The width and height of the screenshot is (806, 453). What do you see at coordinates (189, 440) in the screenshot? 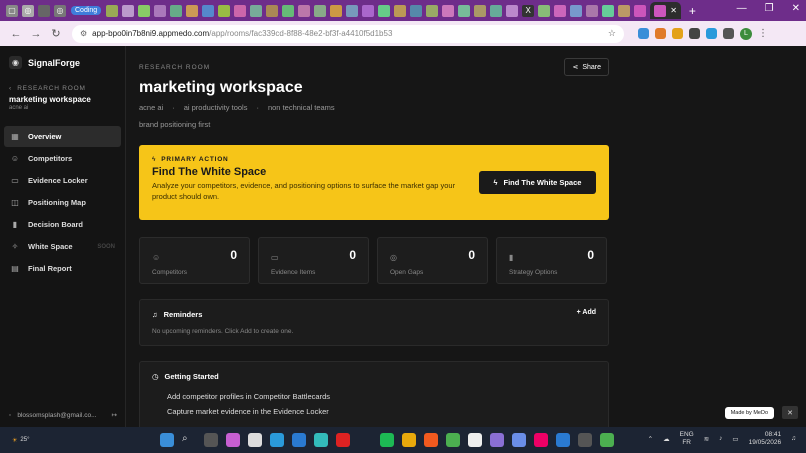
I see `search-icon: ⌕` at bounding box center [189, 440].